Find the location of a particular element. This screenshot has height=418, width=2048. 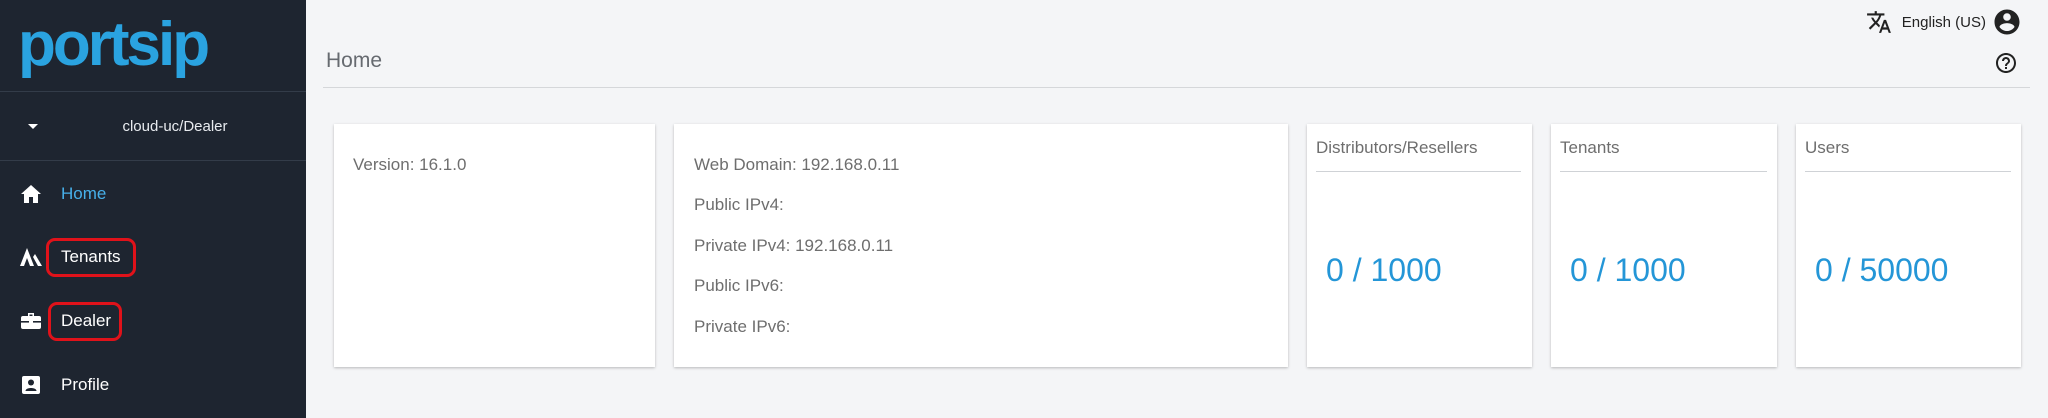

translate-icon is located at coordinates (1879, 22).